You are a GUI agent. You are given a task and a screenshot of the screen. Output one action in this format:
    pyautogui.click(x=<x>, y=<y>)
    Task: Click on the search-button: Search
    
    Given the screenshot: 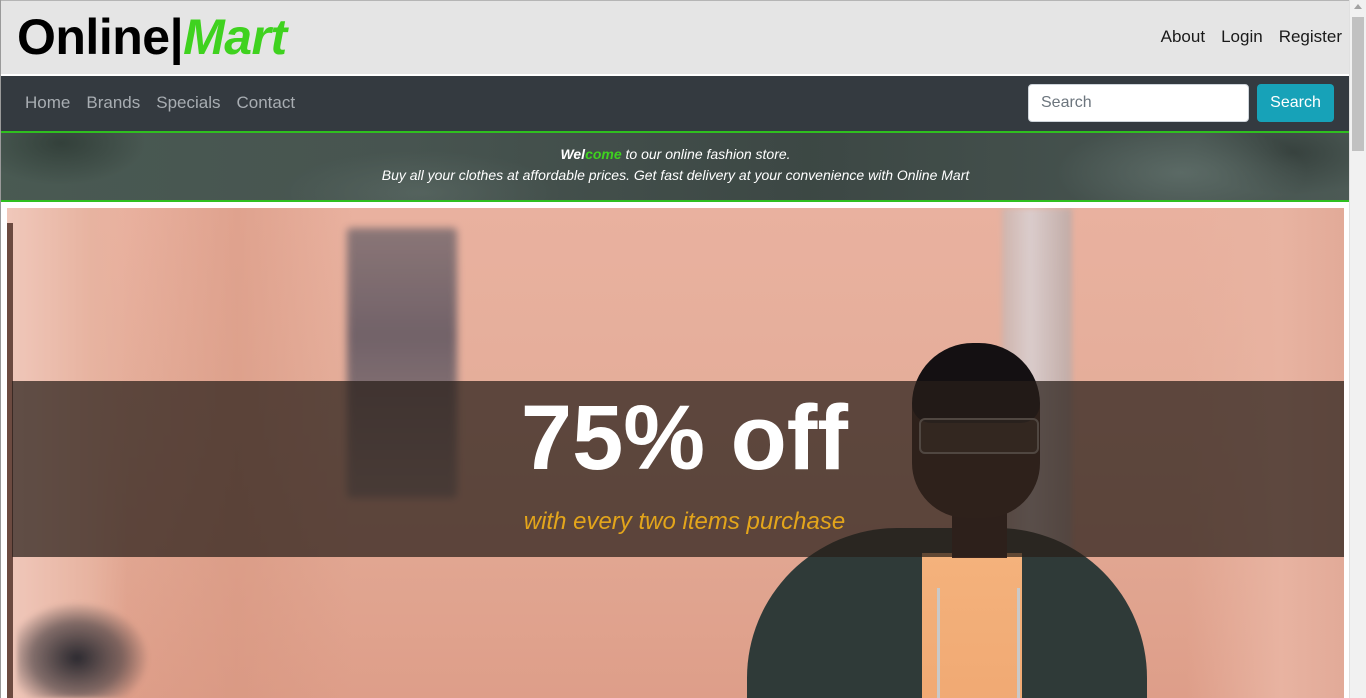 What is the action you would take?
    pyautogui.click(x=1295, y=103)
    